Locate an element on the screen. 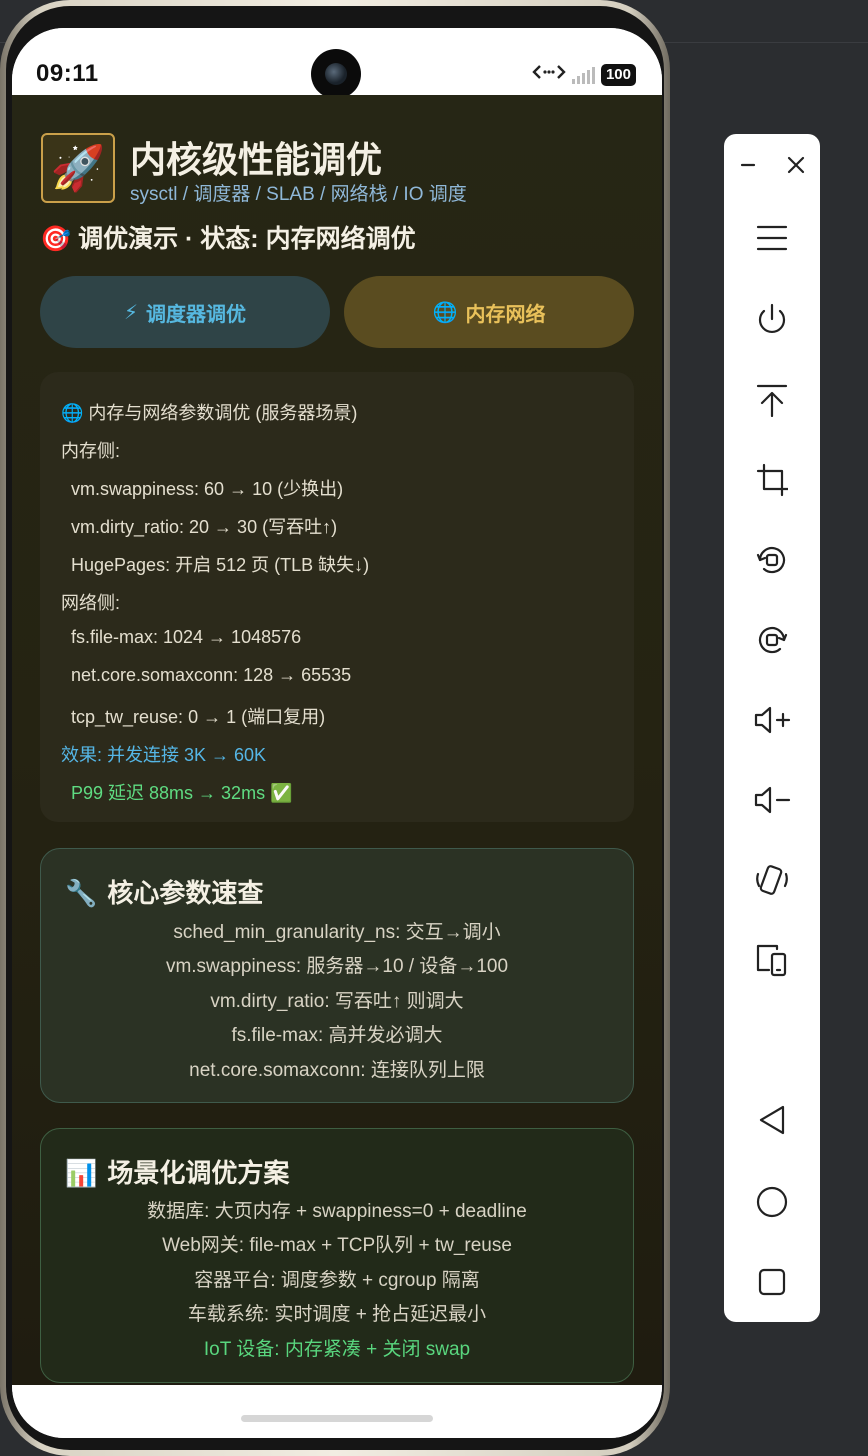 The width and height of the screenshot is (868, 1456). status-bar: 09:11 100 is located at coordinates (337, 63).